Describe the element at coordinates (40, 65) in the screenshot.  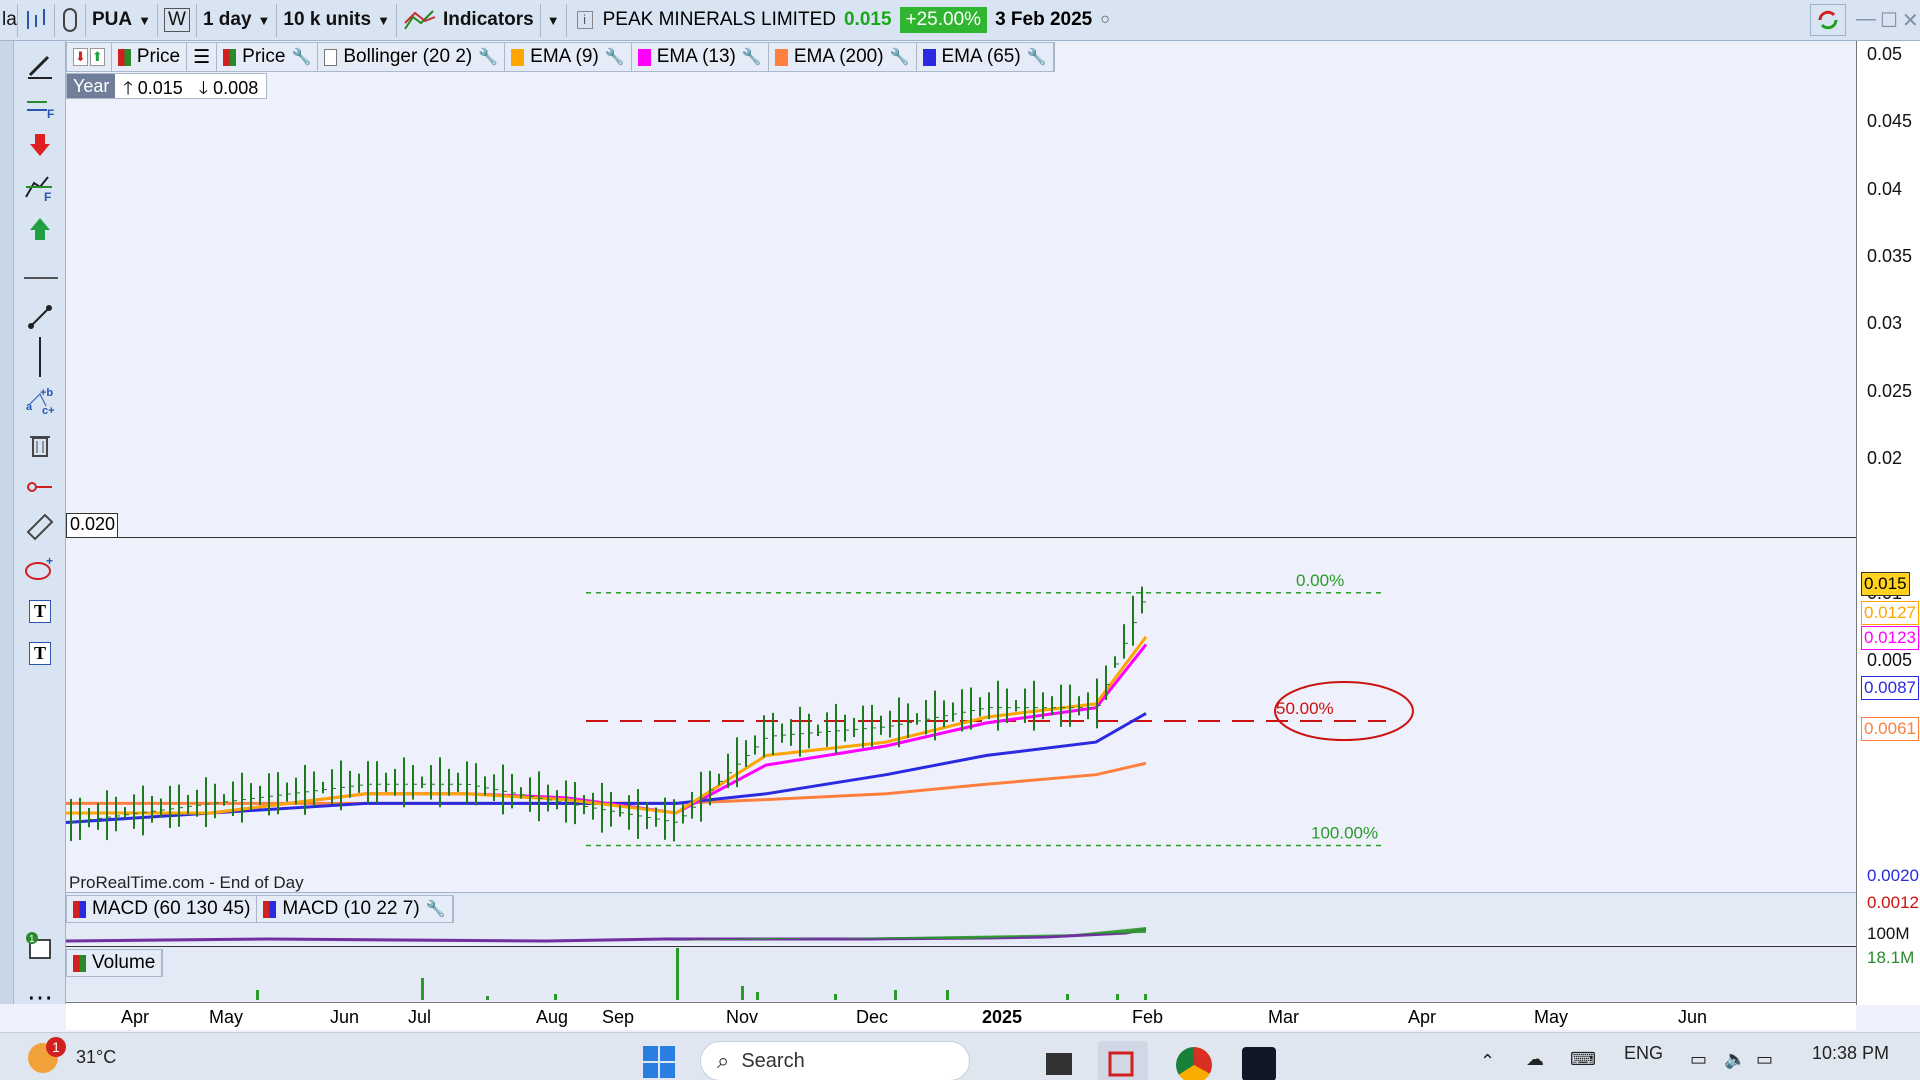
I see `pencil-icon` at that location.